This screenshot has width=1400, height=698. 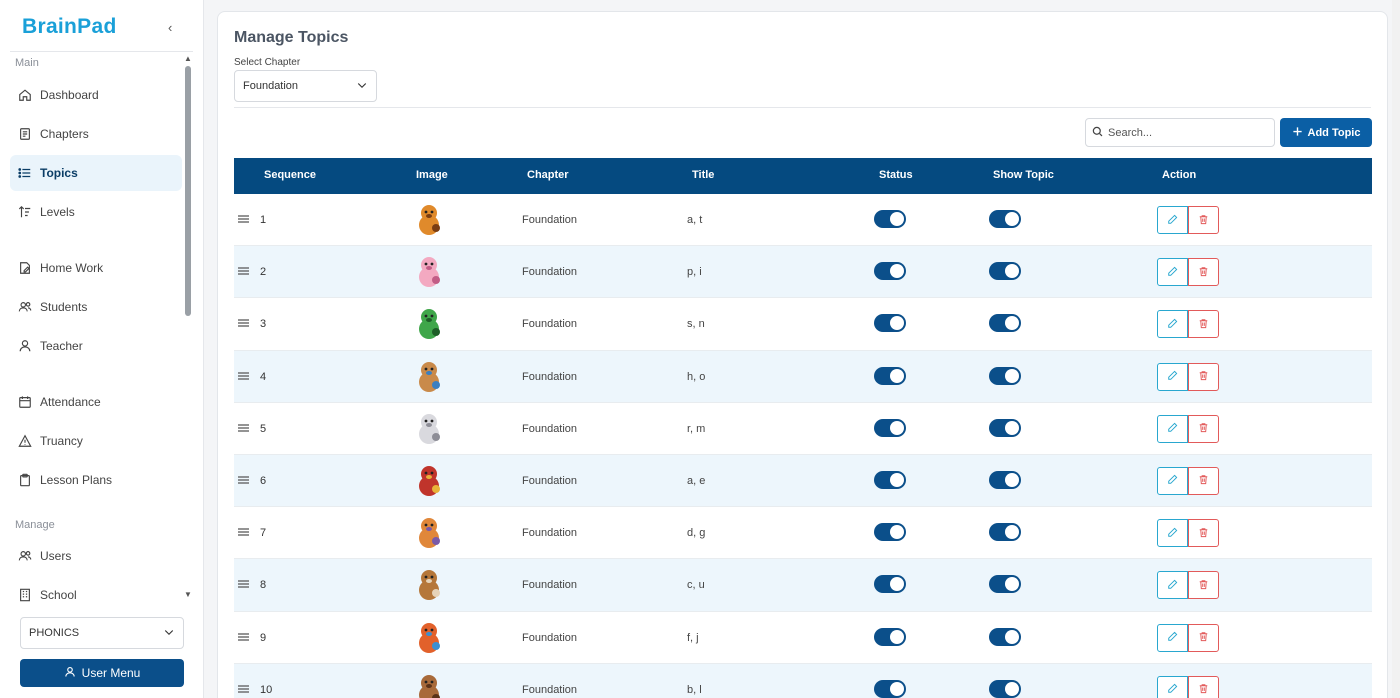 I want to click on sequence-cell: 1, so click(x=263, y=220).